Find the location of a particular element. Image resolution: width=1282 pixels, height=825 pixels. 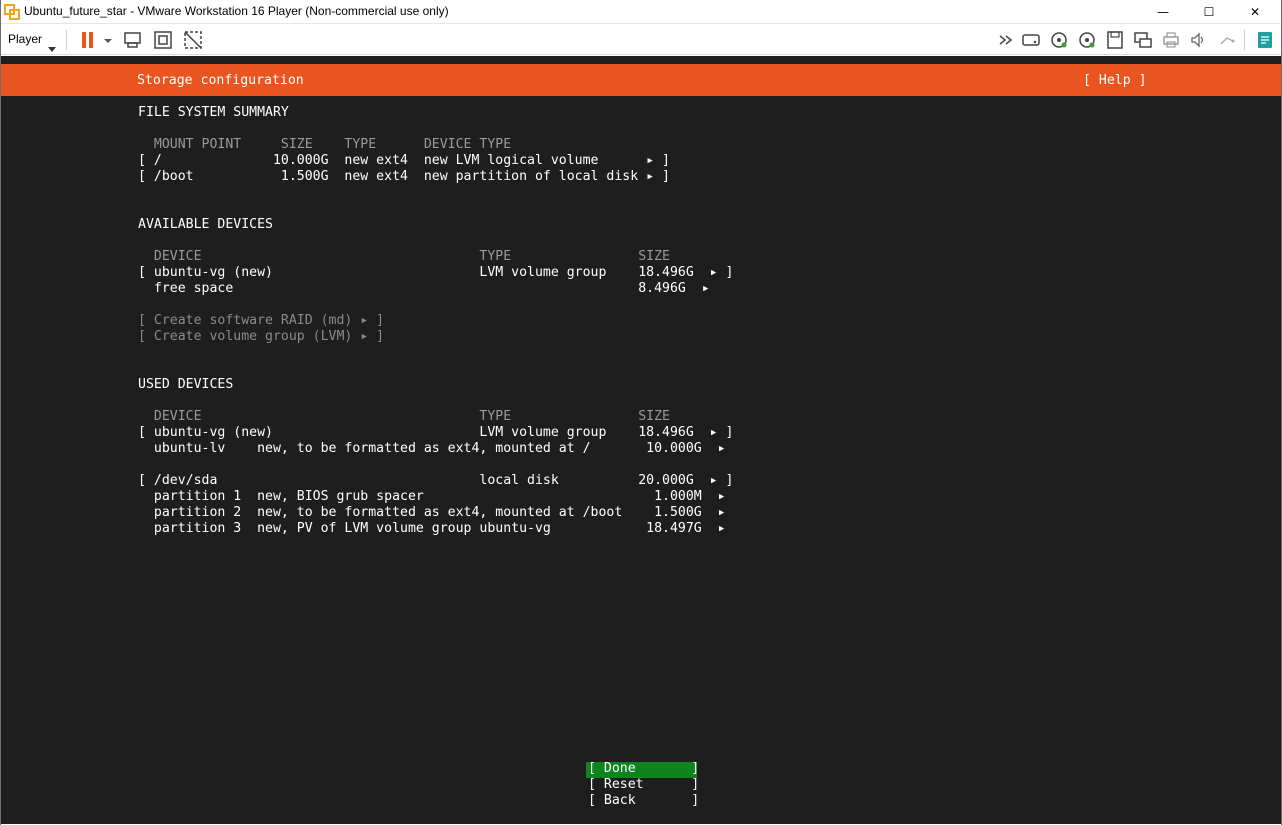

cd-dvd-2-icon is located at coordinates (1087, 40).